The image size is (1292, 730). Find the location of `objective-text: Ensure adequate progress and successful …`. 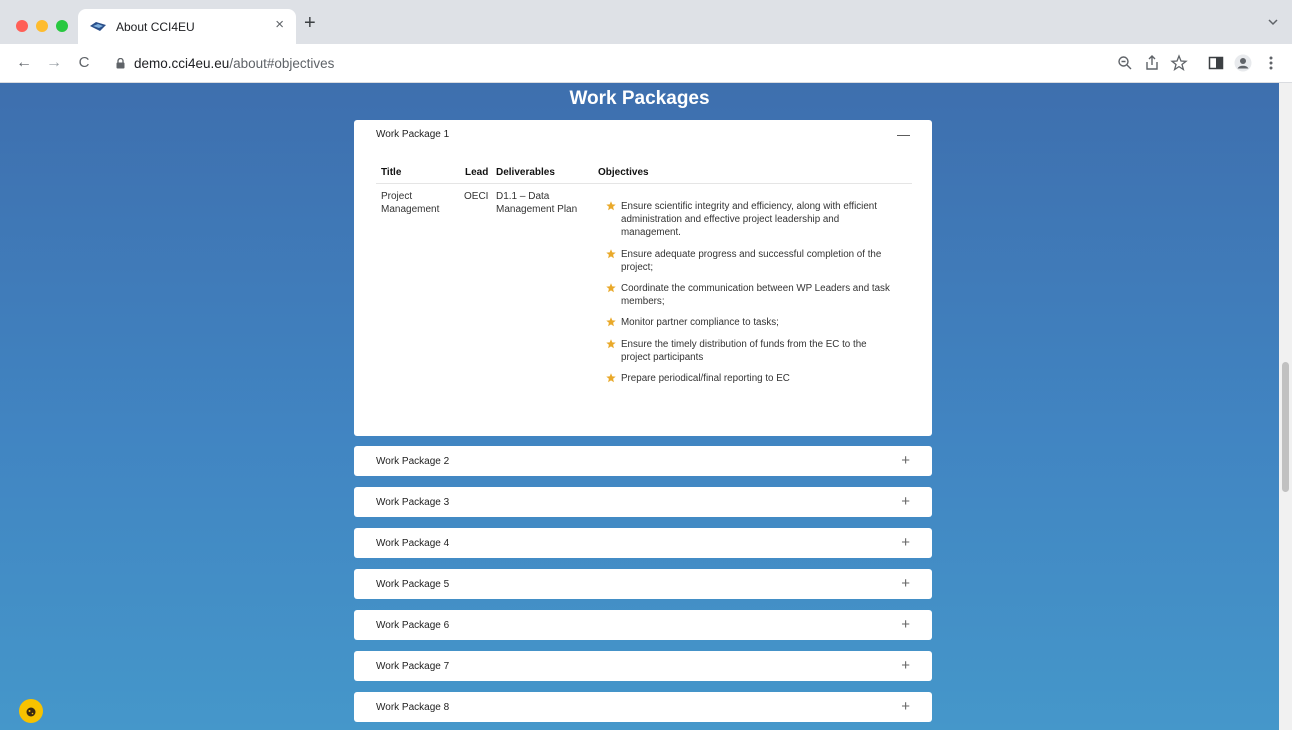

objective-text: Ensure adequate progress and successful … is located at coordinates (751, 260).